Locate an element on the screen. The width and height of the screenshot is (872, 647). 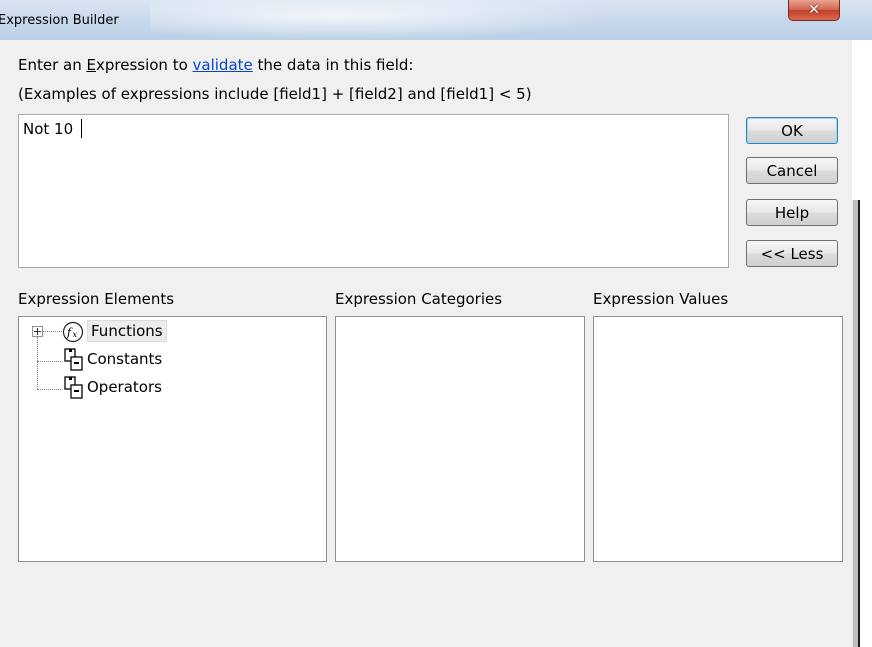
instruction-text: the data in this field: is located at coordinates (333, 65).